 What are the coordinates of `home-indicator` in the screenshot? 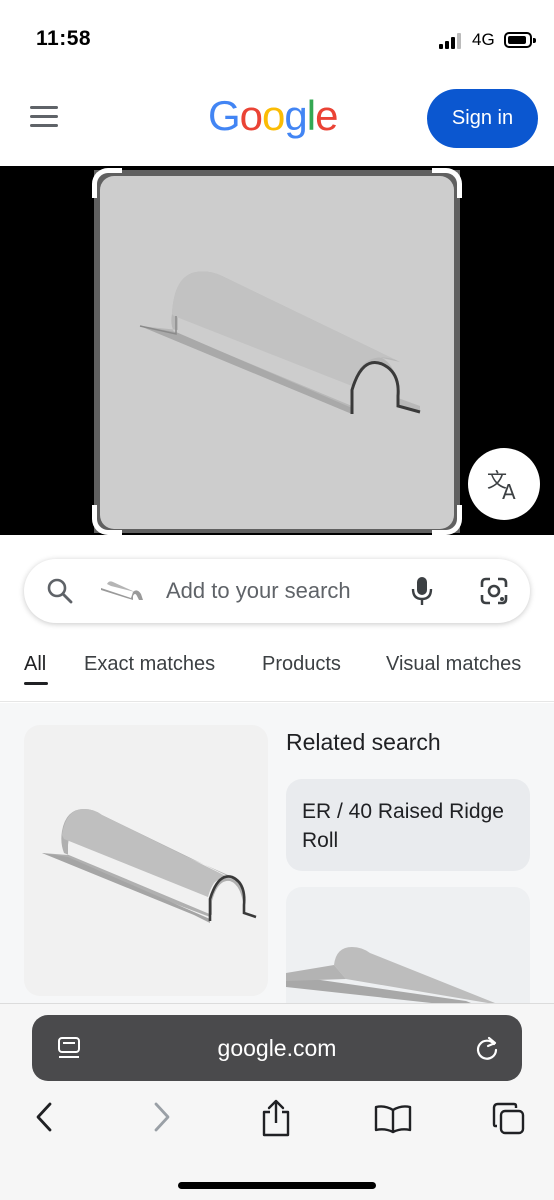 It's located at (277, 1185).